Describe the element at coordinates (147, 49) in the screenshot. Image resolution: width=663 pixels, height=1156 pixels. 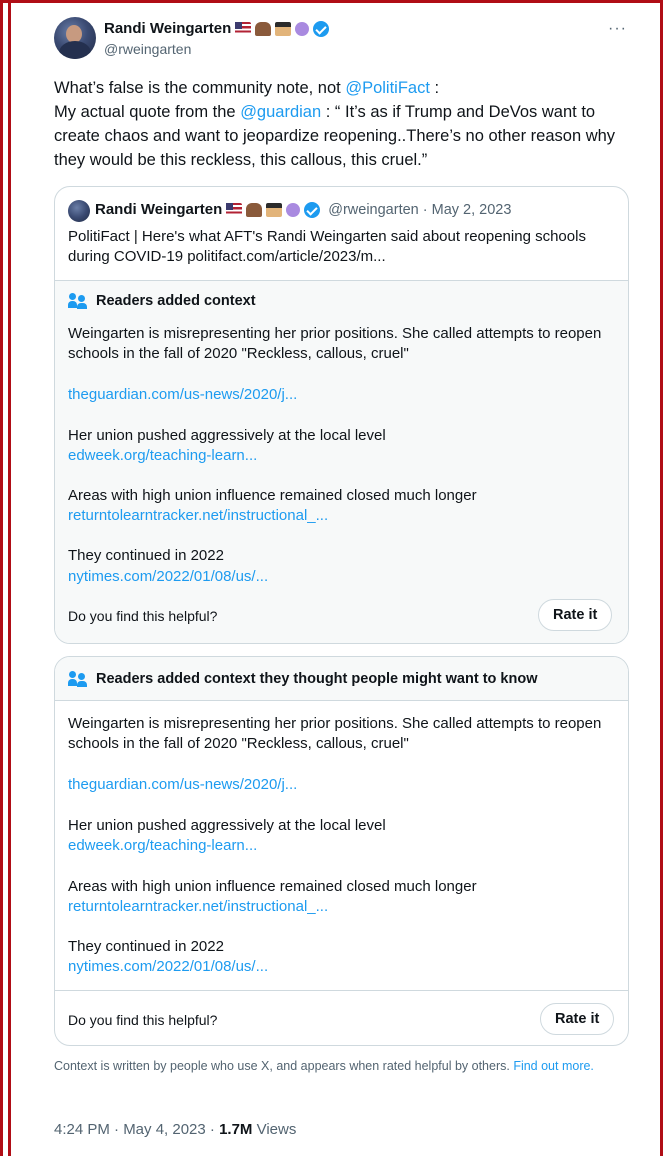
I see `author-handle: @rweingarten` at that location.